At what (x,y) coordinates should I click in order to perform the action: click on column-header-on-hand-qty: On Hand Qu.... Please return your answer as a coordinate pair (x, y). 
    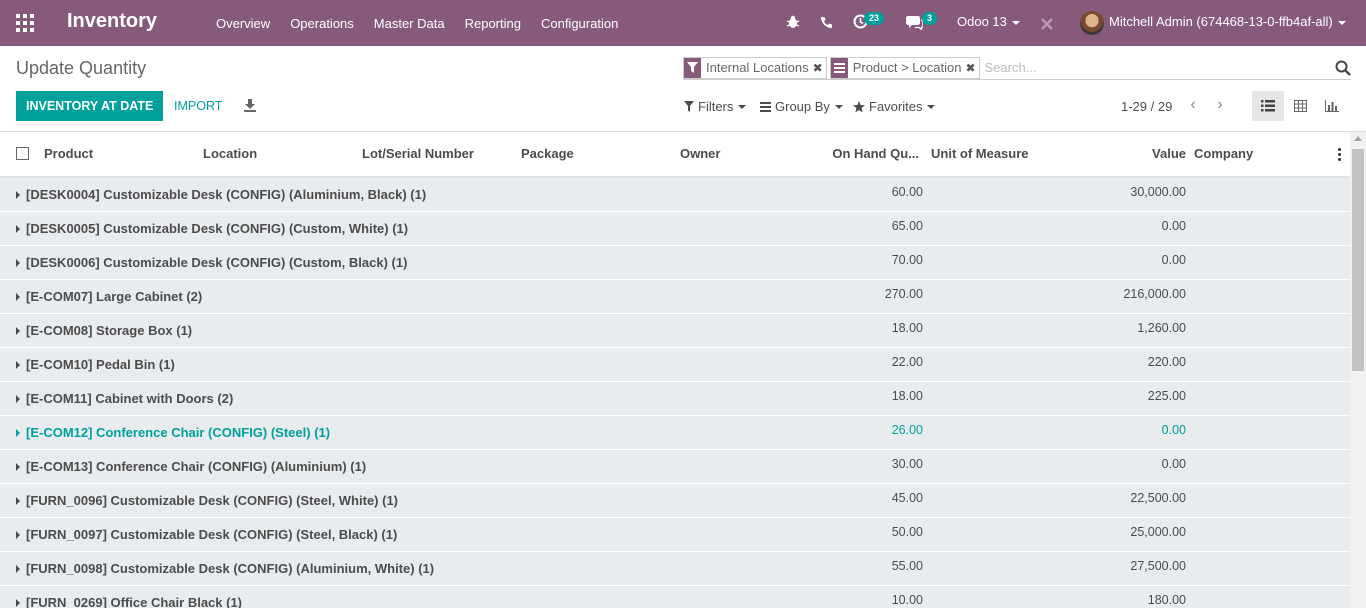
    Looking at the image, I should click on (875, 153).